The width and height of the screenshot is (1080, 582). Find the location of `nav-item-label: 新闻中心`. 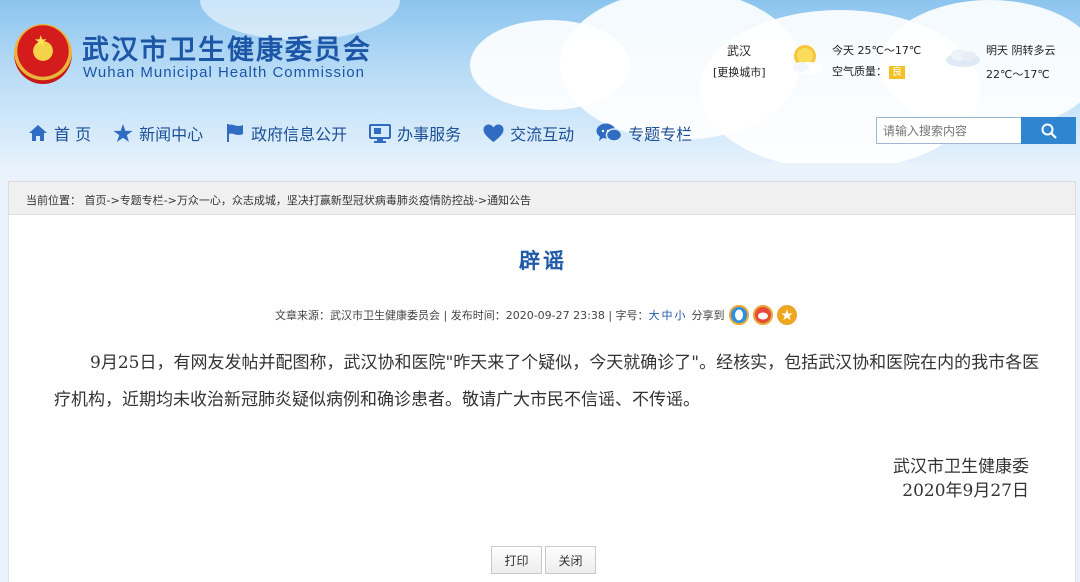

nav-item-label: 新闻中心 is located at coordinates (171, 134).